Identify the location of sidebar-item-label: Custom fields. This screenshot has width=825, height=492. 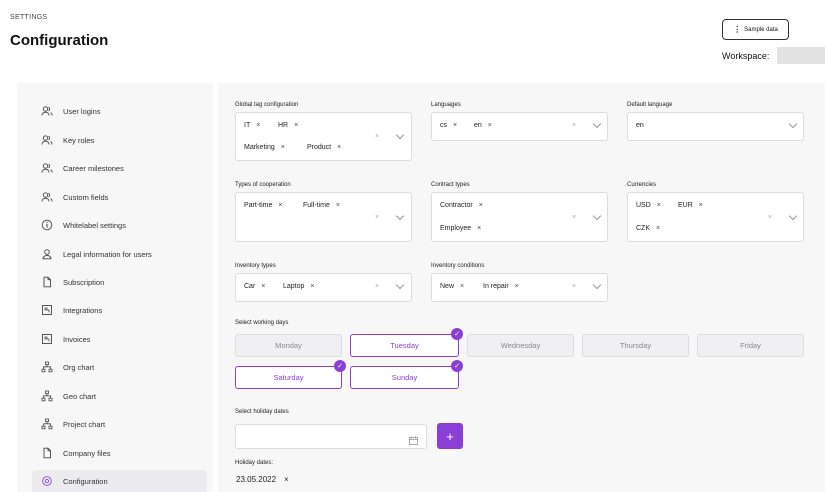
(86, 197).